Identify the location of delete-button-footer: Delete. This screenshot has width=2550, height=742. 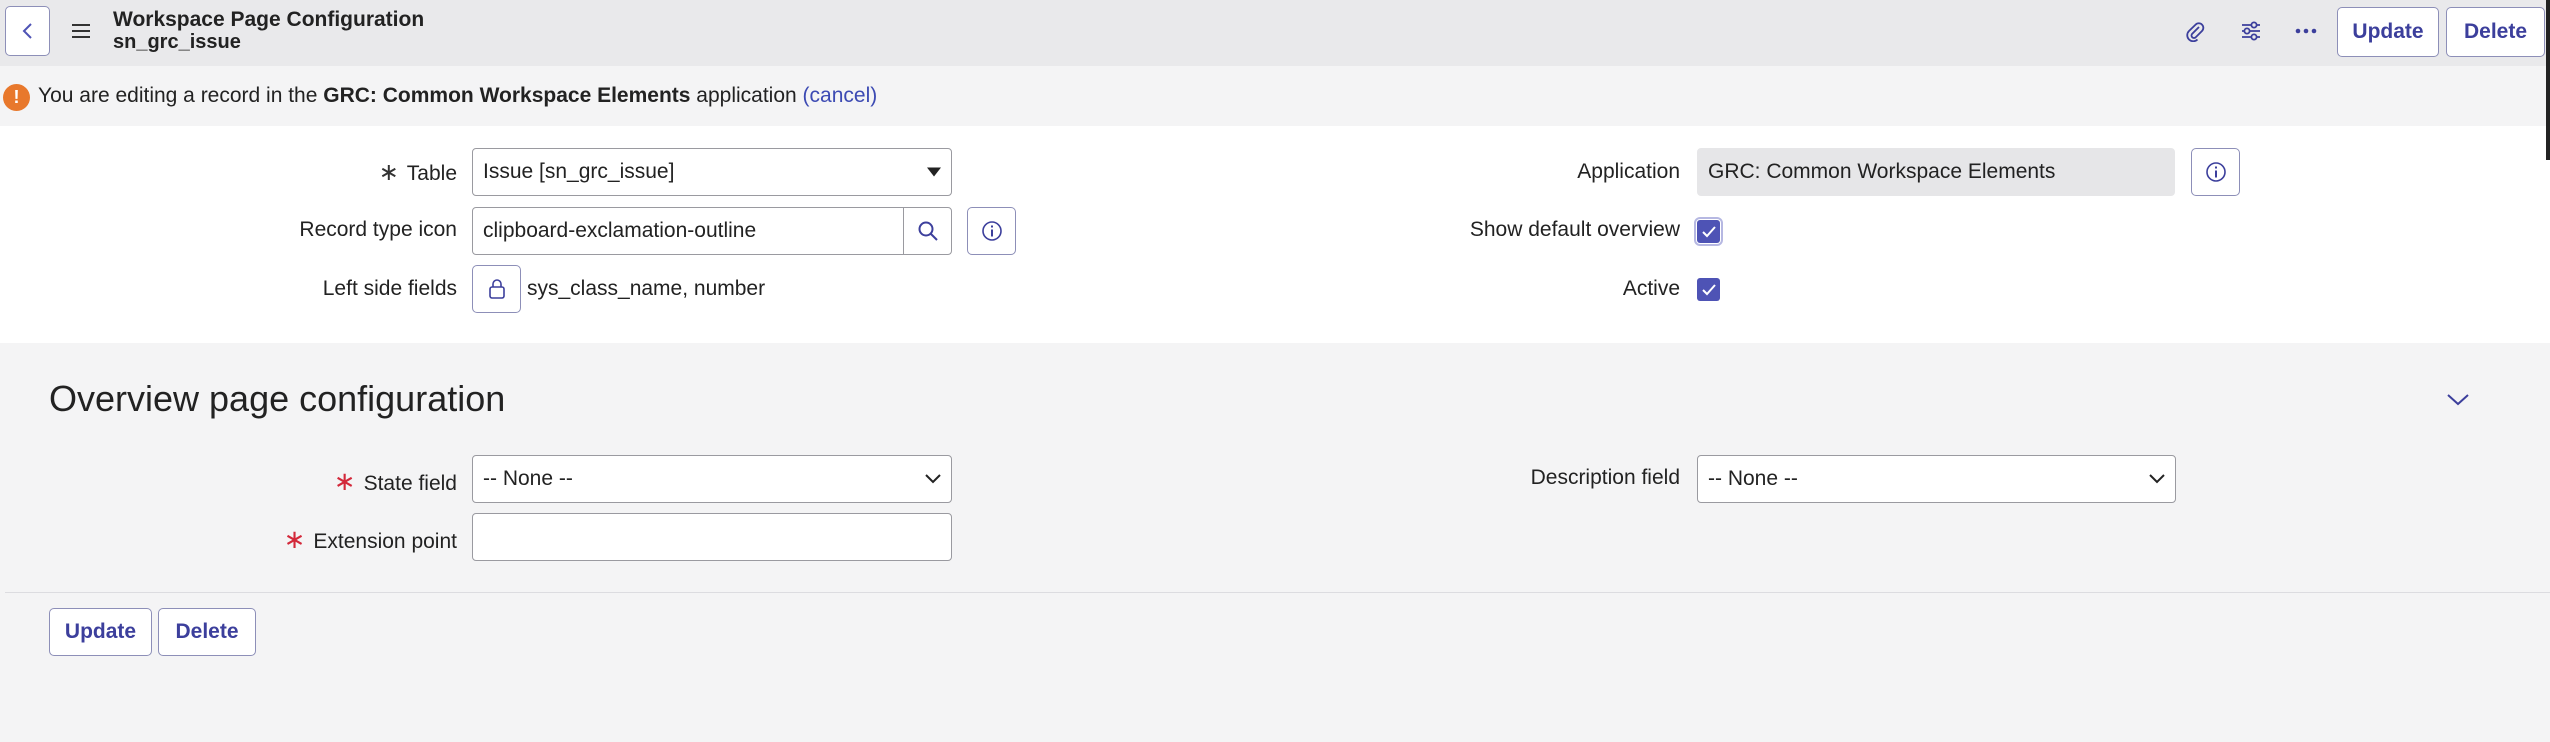
(207, 632).